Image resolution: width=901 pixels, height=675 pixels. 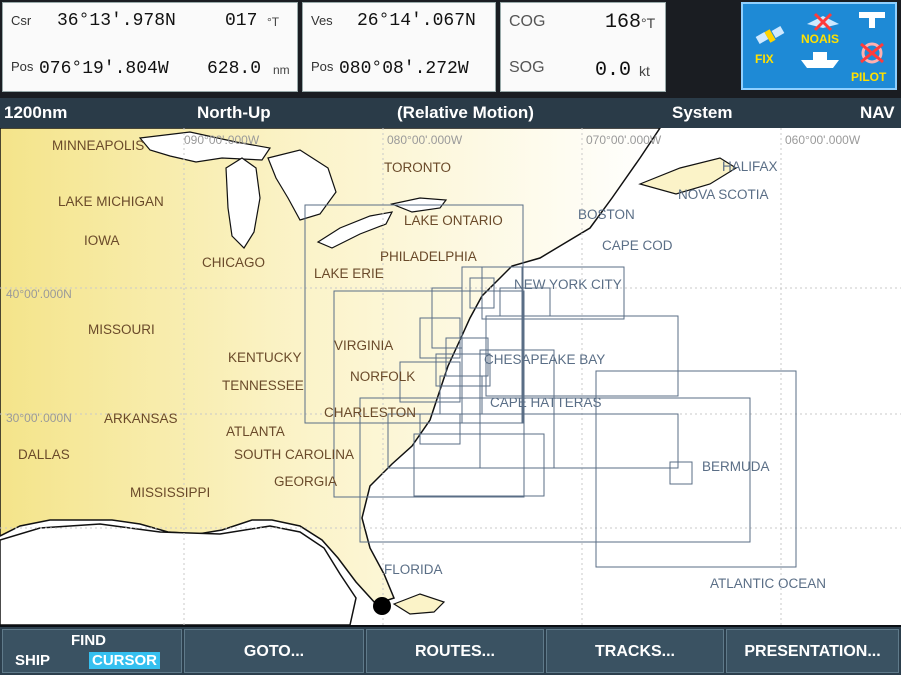 What do you see at coordinates (92, 651) in the screenshot?
I see `ship-find-cursor-softkey: FIND SHIP CURSOR` at bounding box center [92, 651].